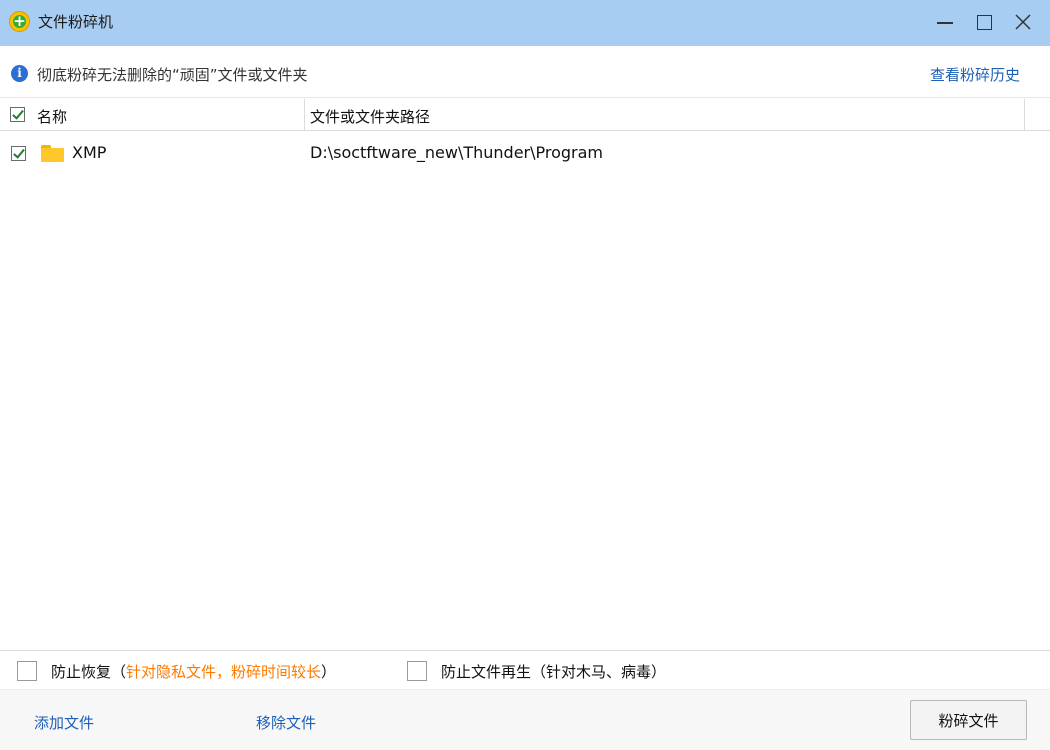  I want to click on prevent-recovery-label: 防止恢复（针对隐私文件，粉碎时间较长）, so click(193, 671).